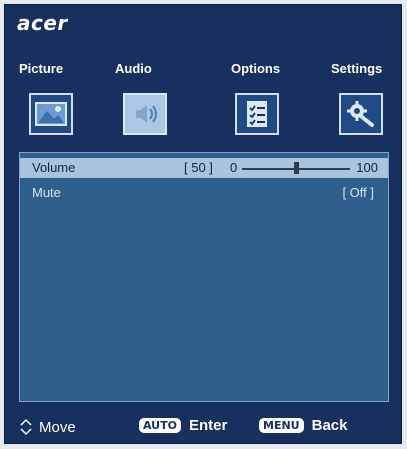  I want to click on tab-audio, so click(145, 114).